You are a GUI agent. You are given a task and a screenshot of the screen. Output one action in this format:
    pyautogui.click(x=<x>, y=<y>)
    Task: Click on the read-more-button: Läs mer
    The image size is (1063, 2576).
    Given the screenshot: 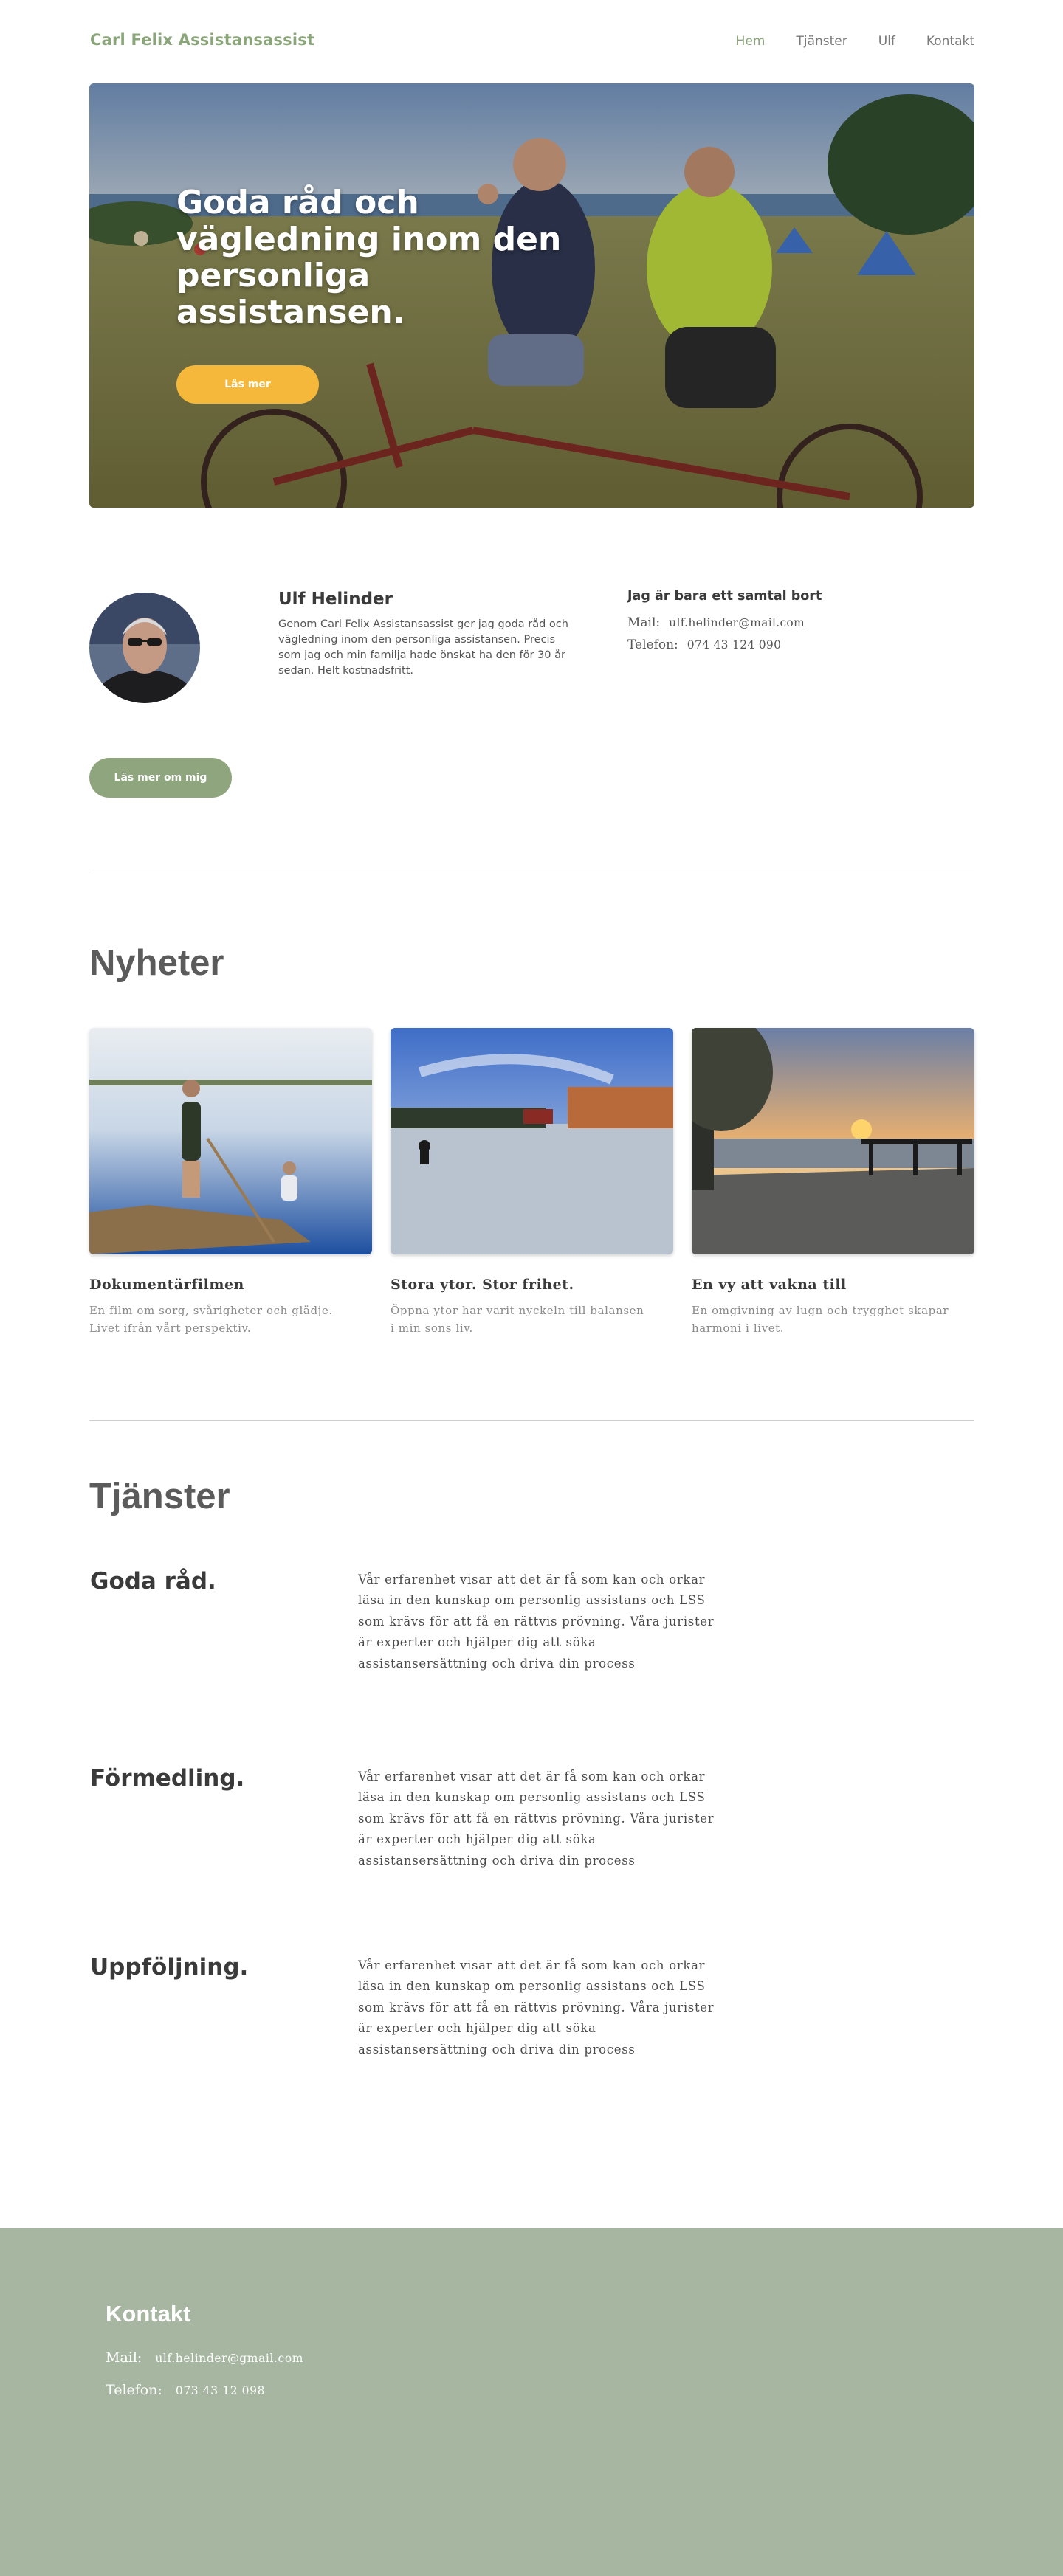 What is the action you would take?
    pyautogui.click(x=248, y=385)
    